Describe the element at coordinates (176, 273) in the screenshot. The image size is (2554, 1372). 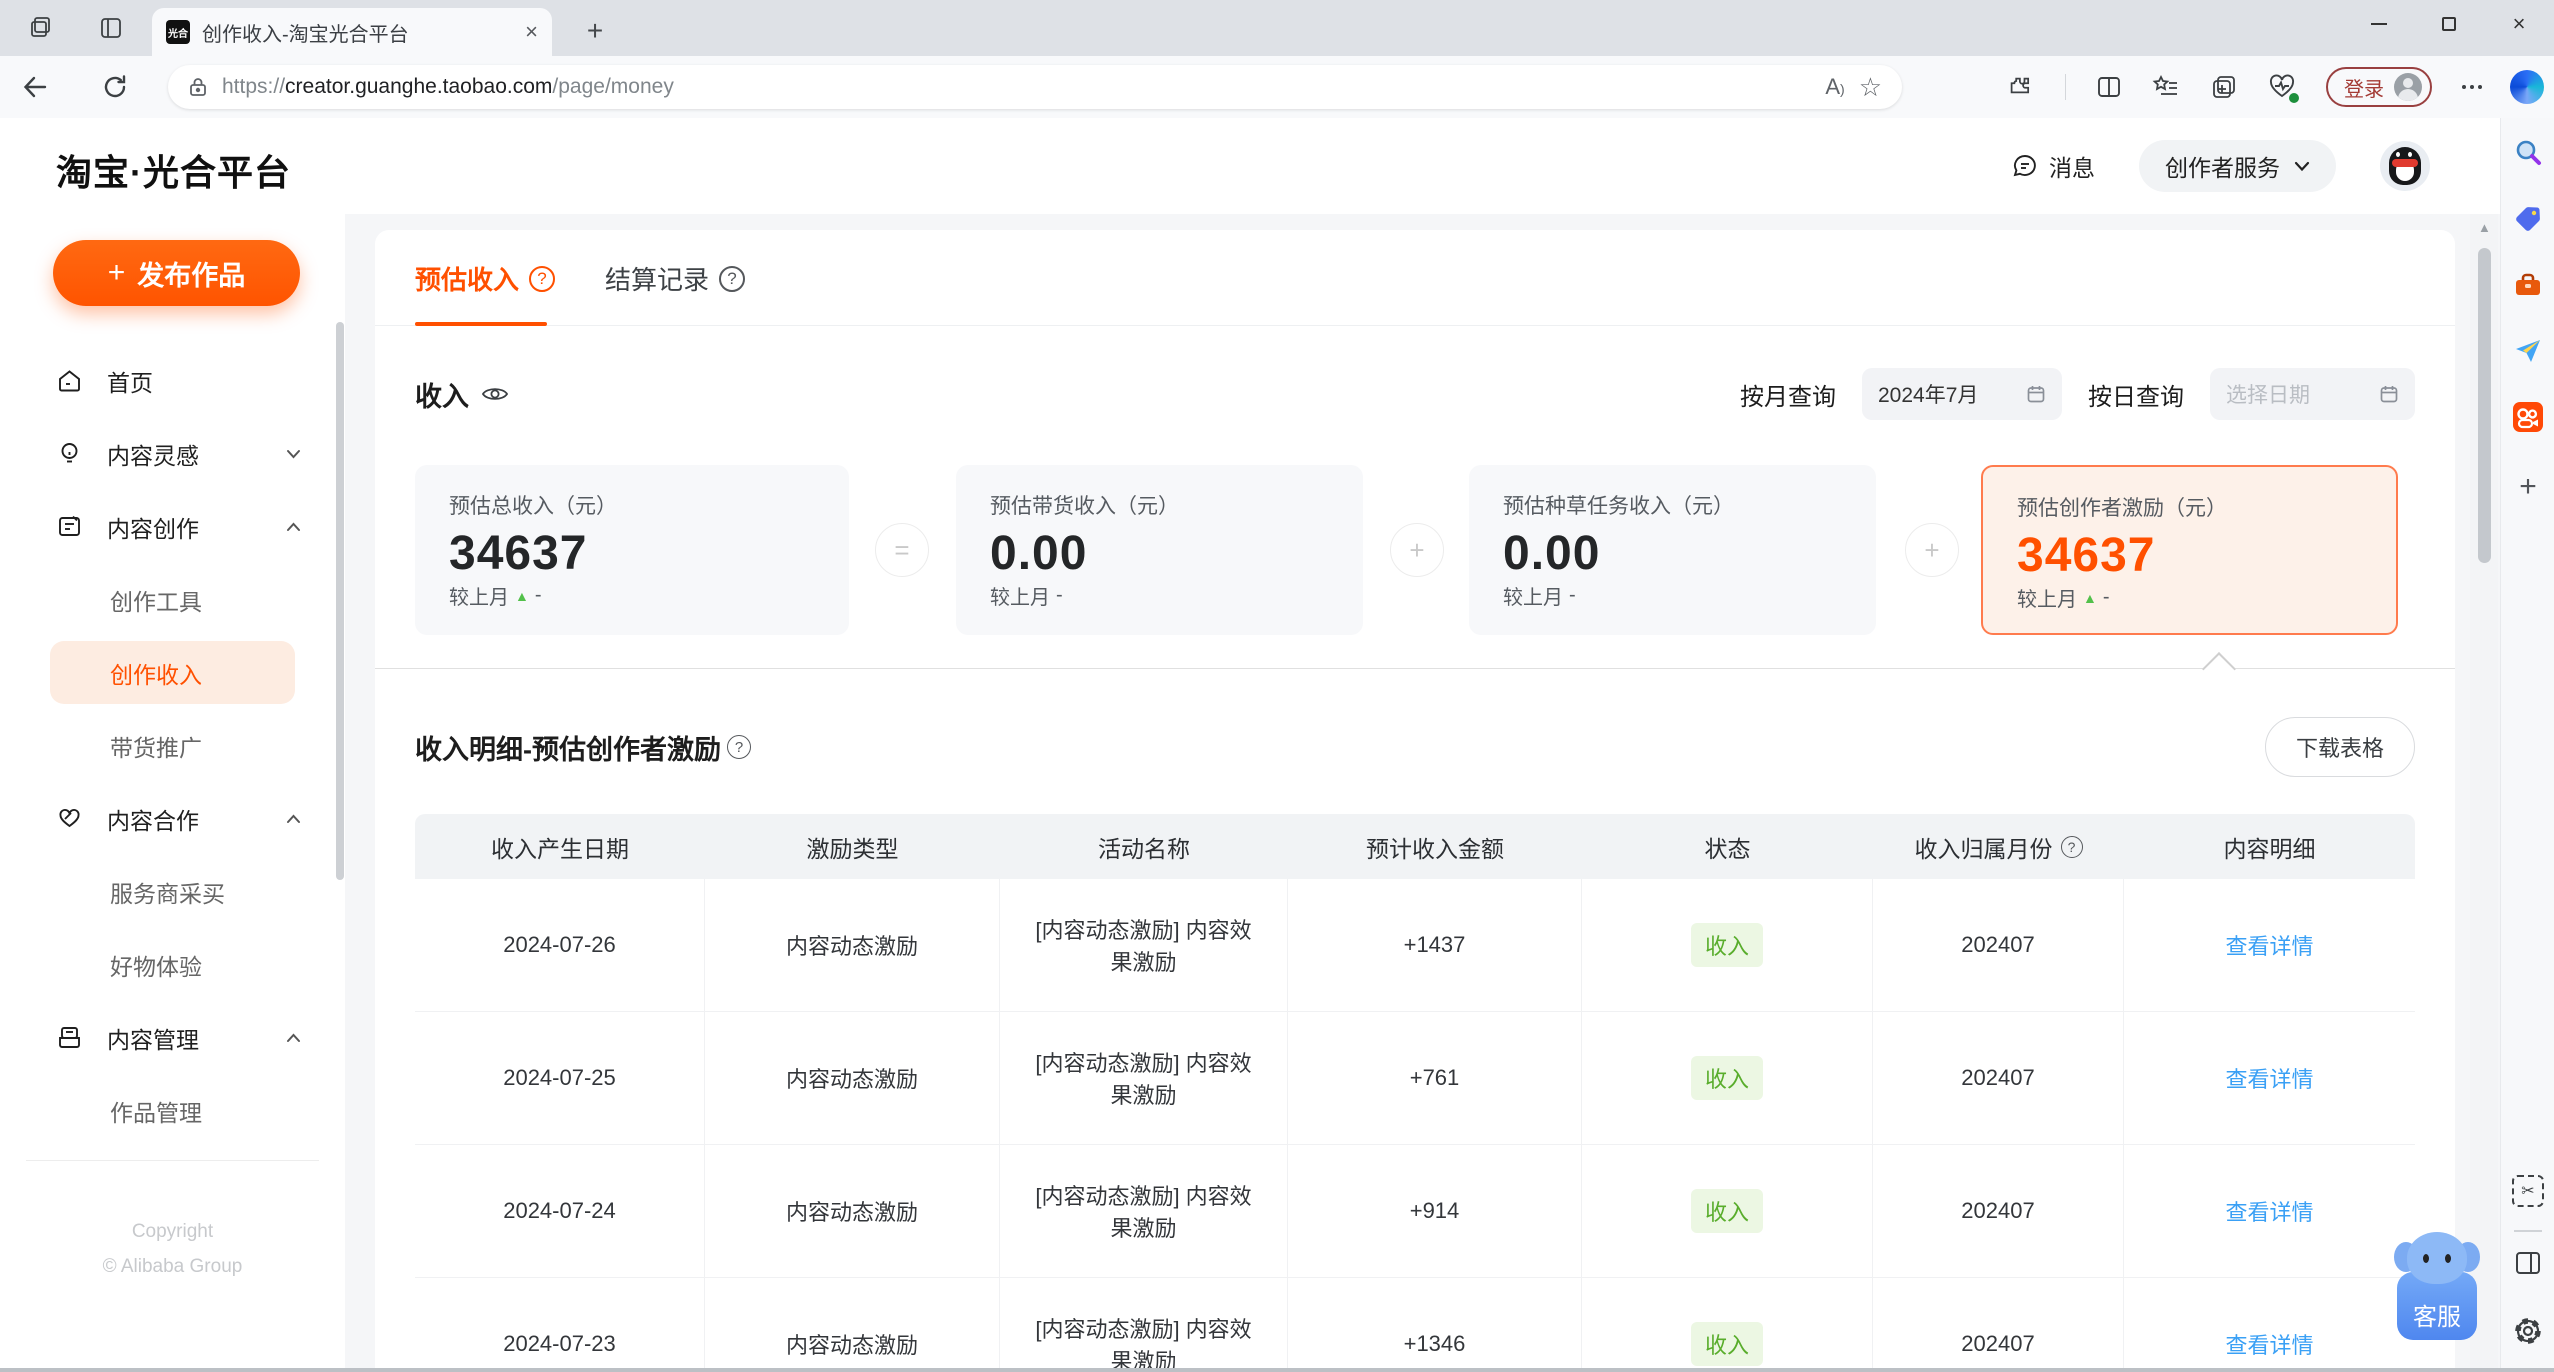
I see `publish-work-button: + 发布作品` at that location.